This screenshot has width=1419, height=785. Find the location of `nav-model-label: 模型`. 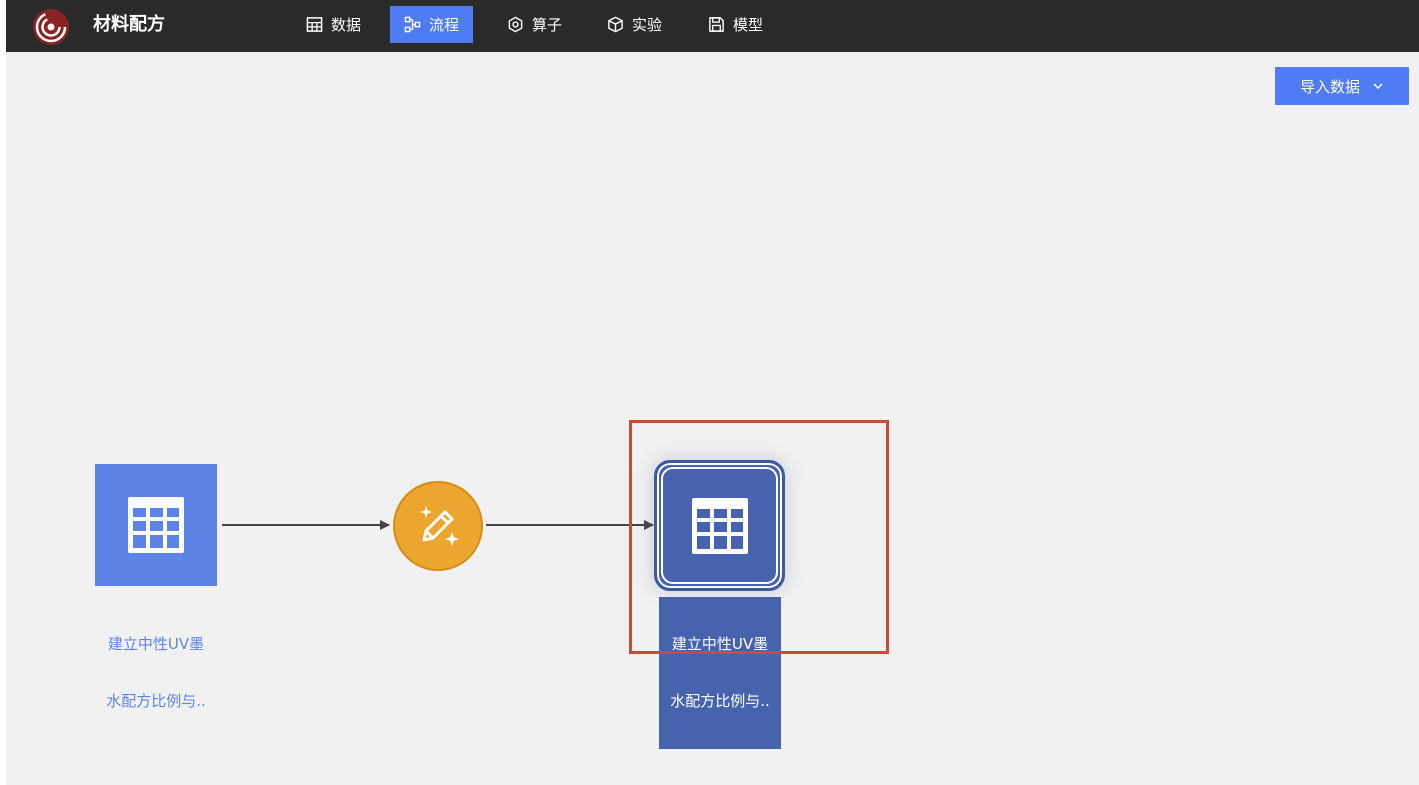

nav-model-label: 模型 is located at coordinates (748, 25).